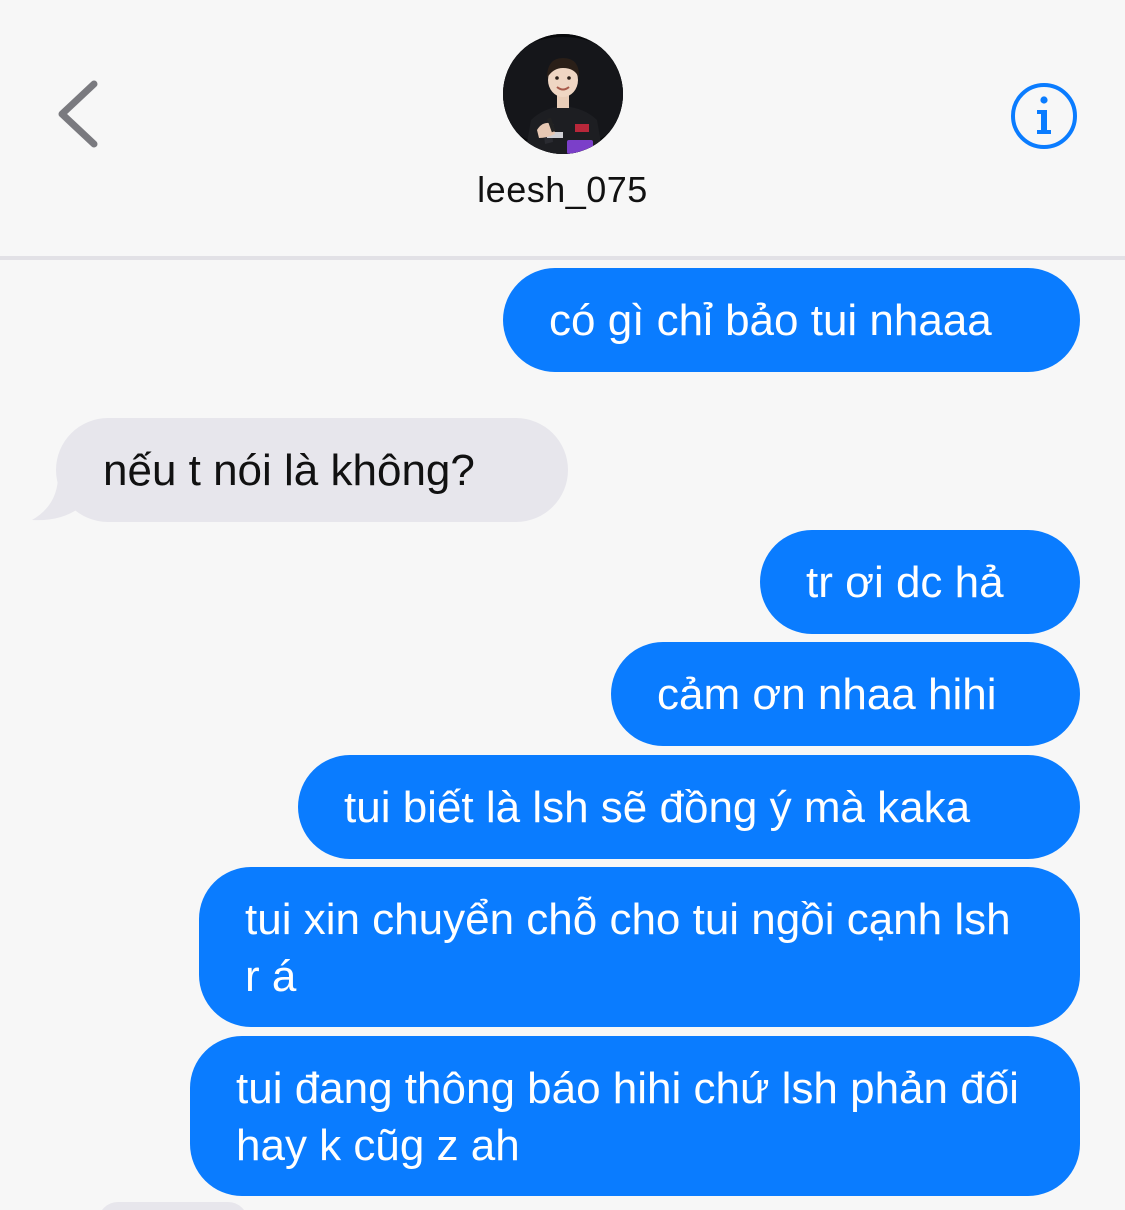 This screenshot has width=1125, height=1210. What do you see at coordinates (289, 470) in the screenshot?
I see `message-text: nếu t nói là không?` at bounding box center [289, 470].